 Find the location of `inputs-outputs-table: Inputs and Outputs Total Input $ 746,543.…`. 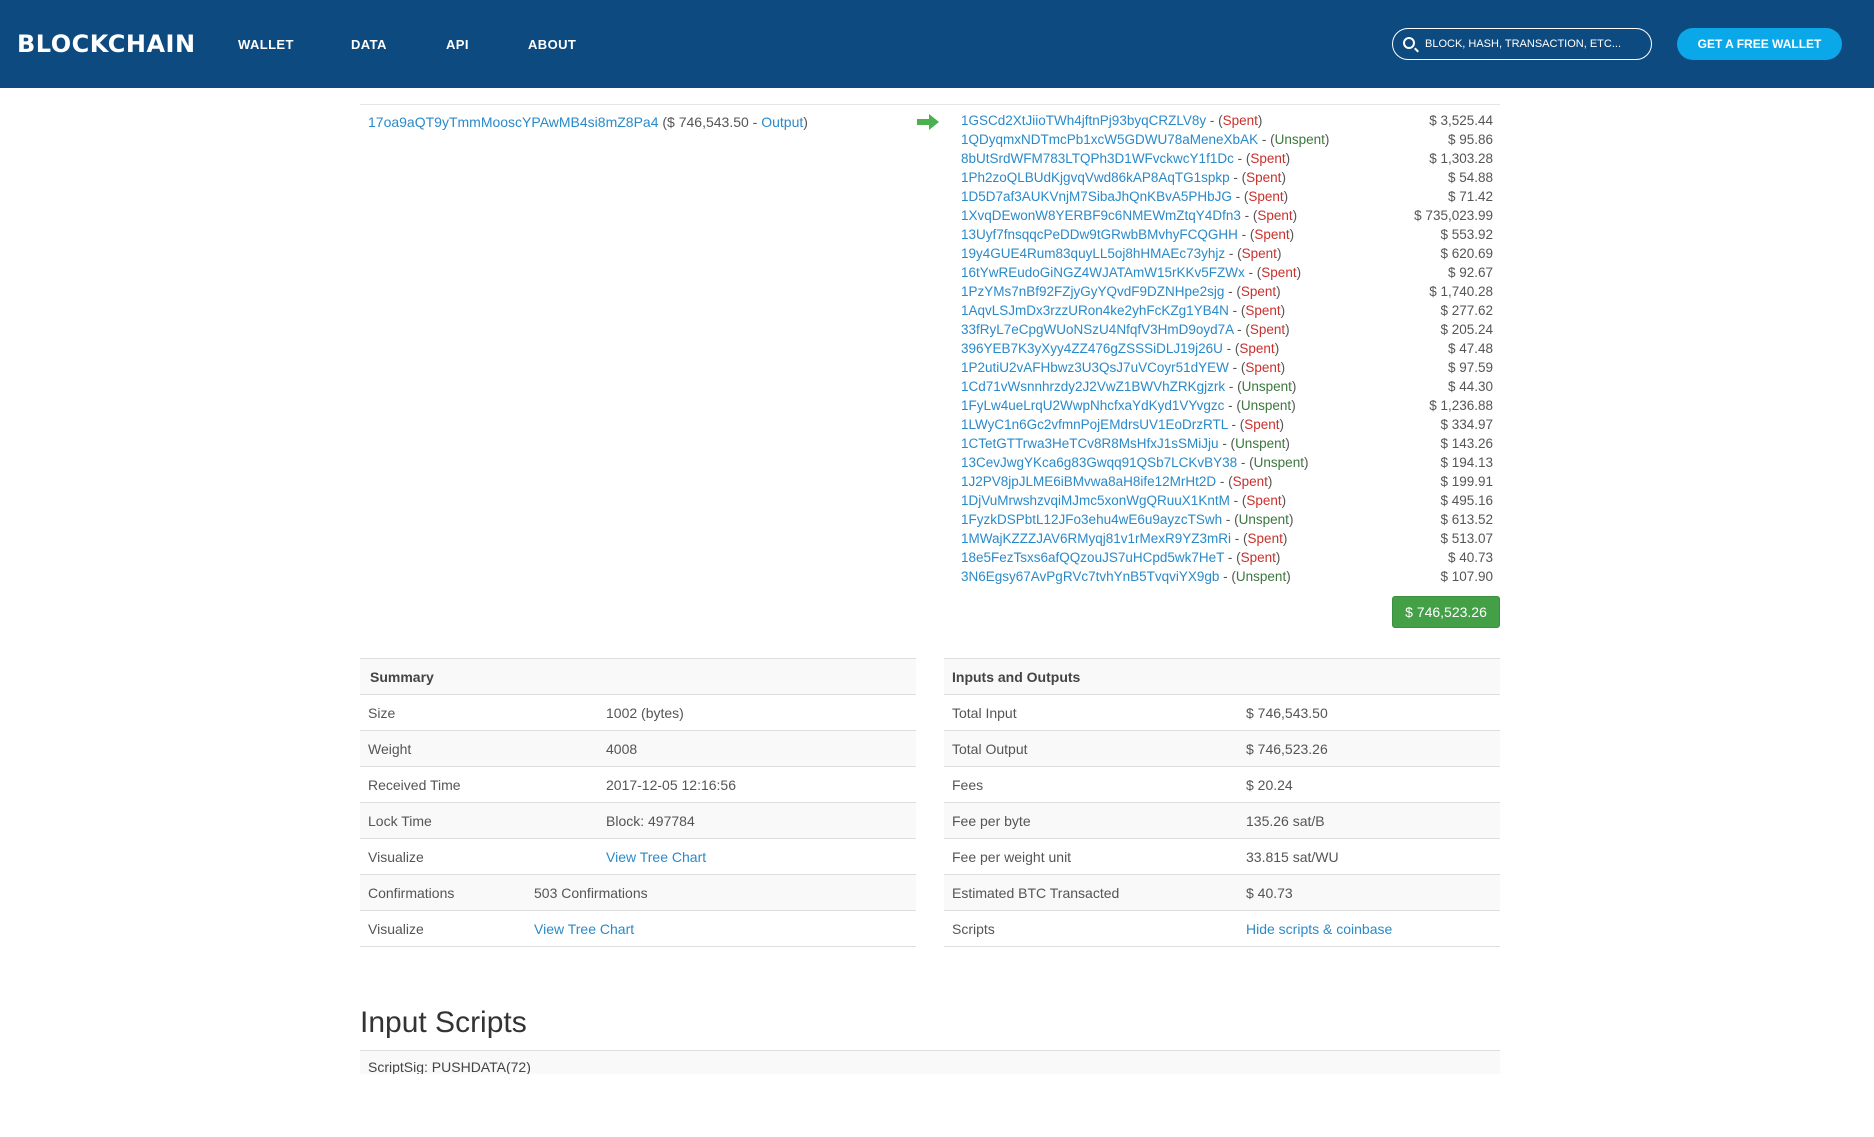

inputs-outputs-table: Inputs and Outputs Total Input $ 746,543.… is located at coordinates (1222, 802).